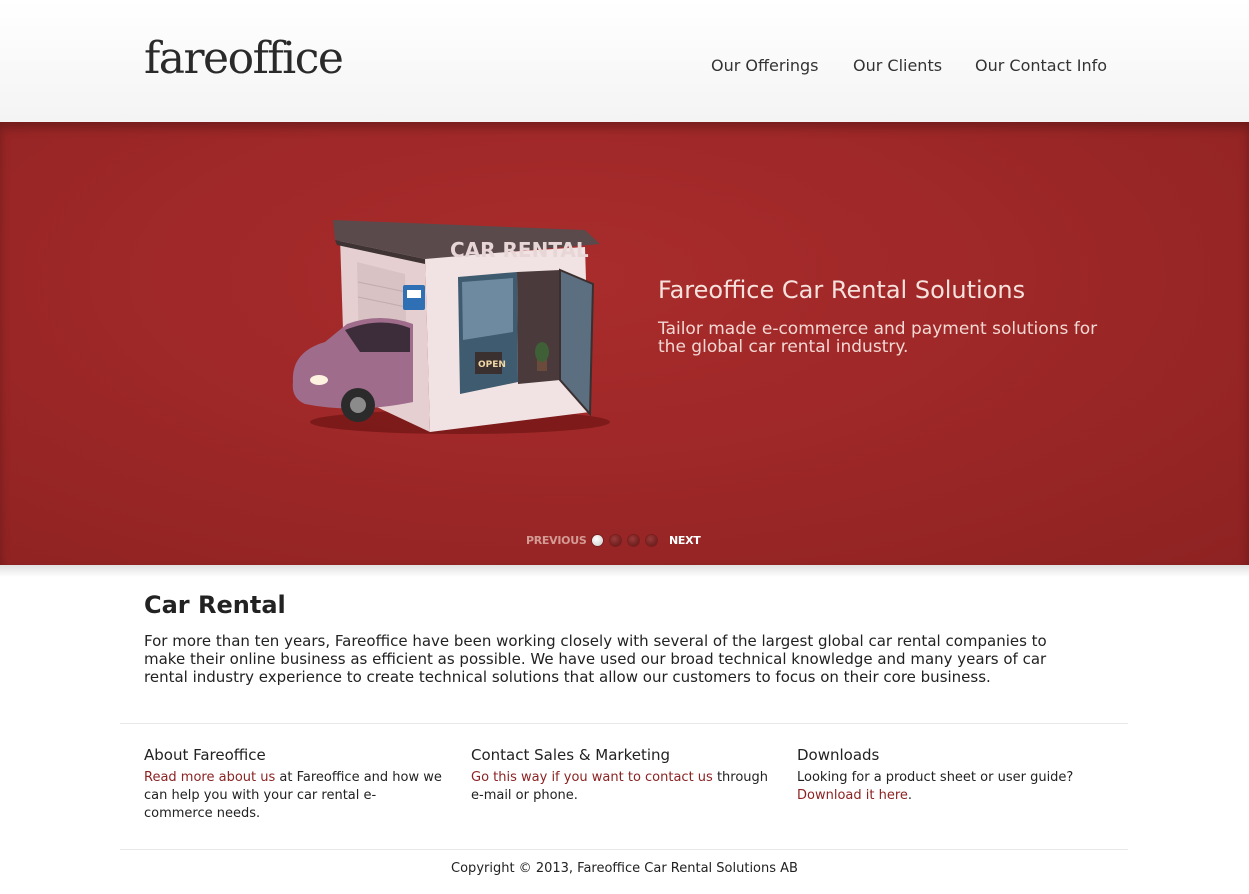 This screenshot has height=894, width=1249. What do you see at coordinates (556, 540) in the screenshot?
I see `previous-button: PREVIOUS` at bounding box center [556, 540].